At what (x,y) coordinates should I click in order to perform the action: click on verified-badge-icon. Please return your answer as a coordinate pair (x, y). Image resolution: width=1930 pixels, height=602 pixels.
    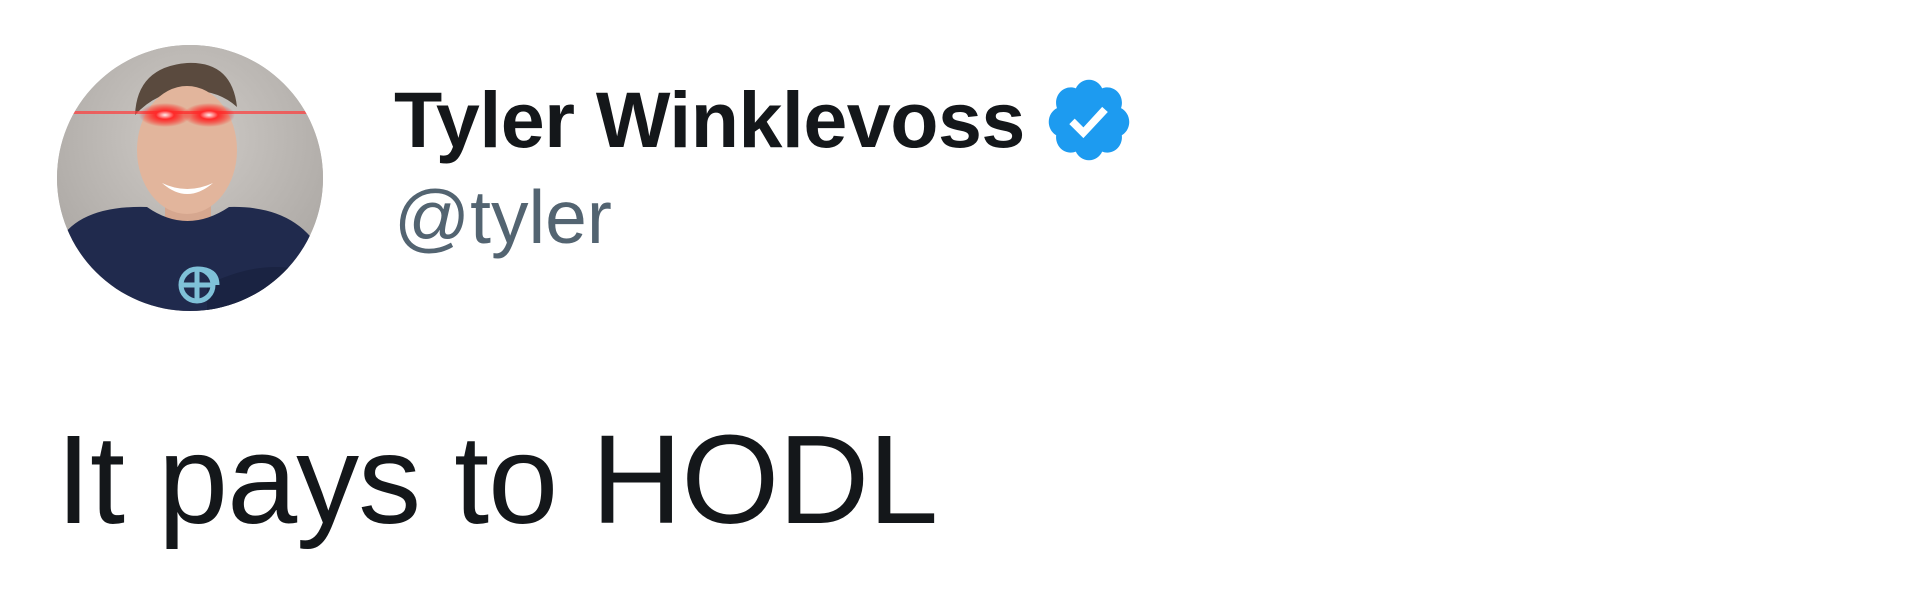
    Looking at the image, I should click on (1089, 120).